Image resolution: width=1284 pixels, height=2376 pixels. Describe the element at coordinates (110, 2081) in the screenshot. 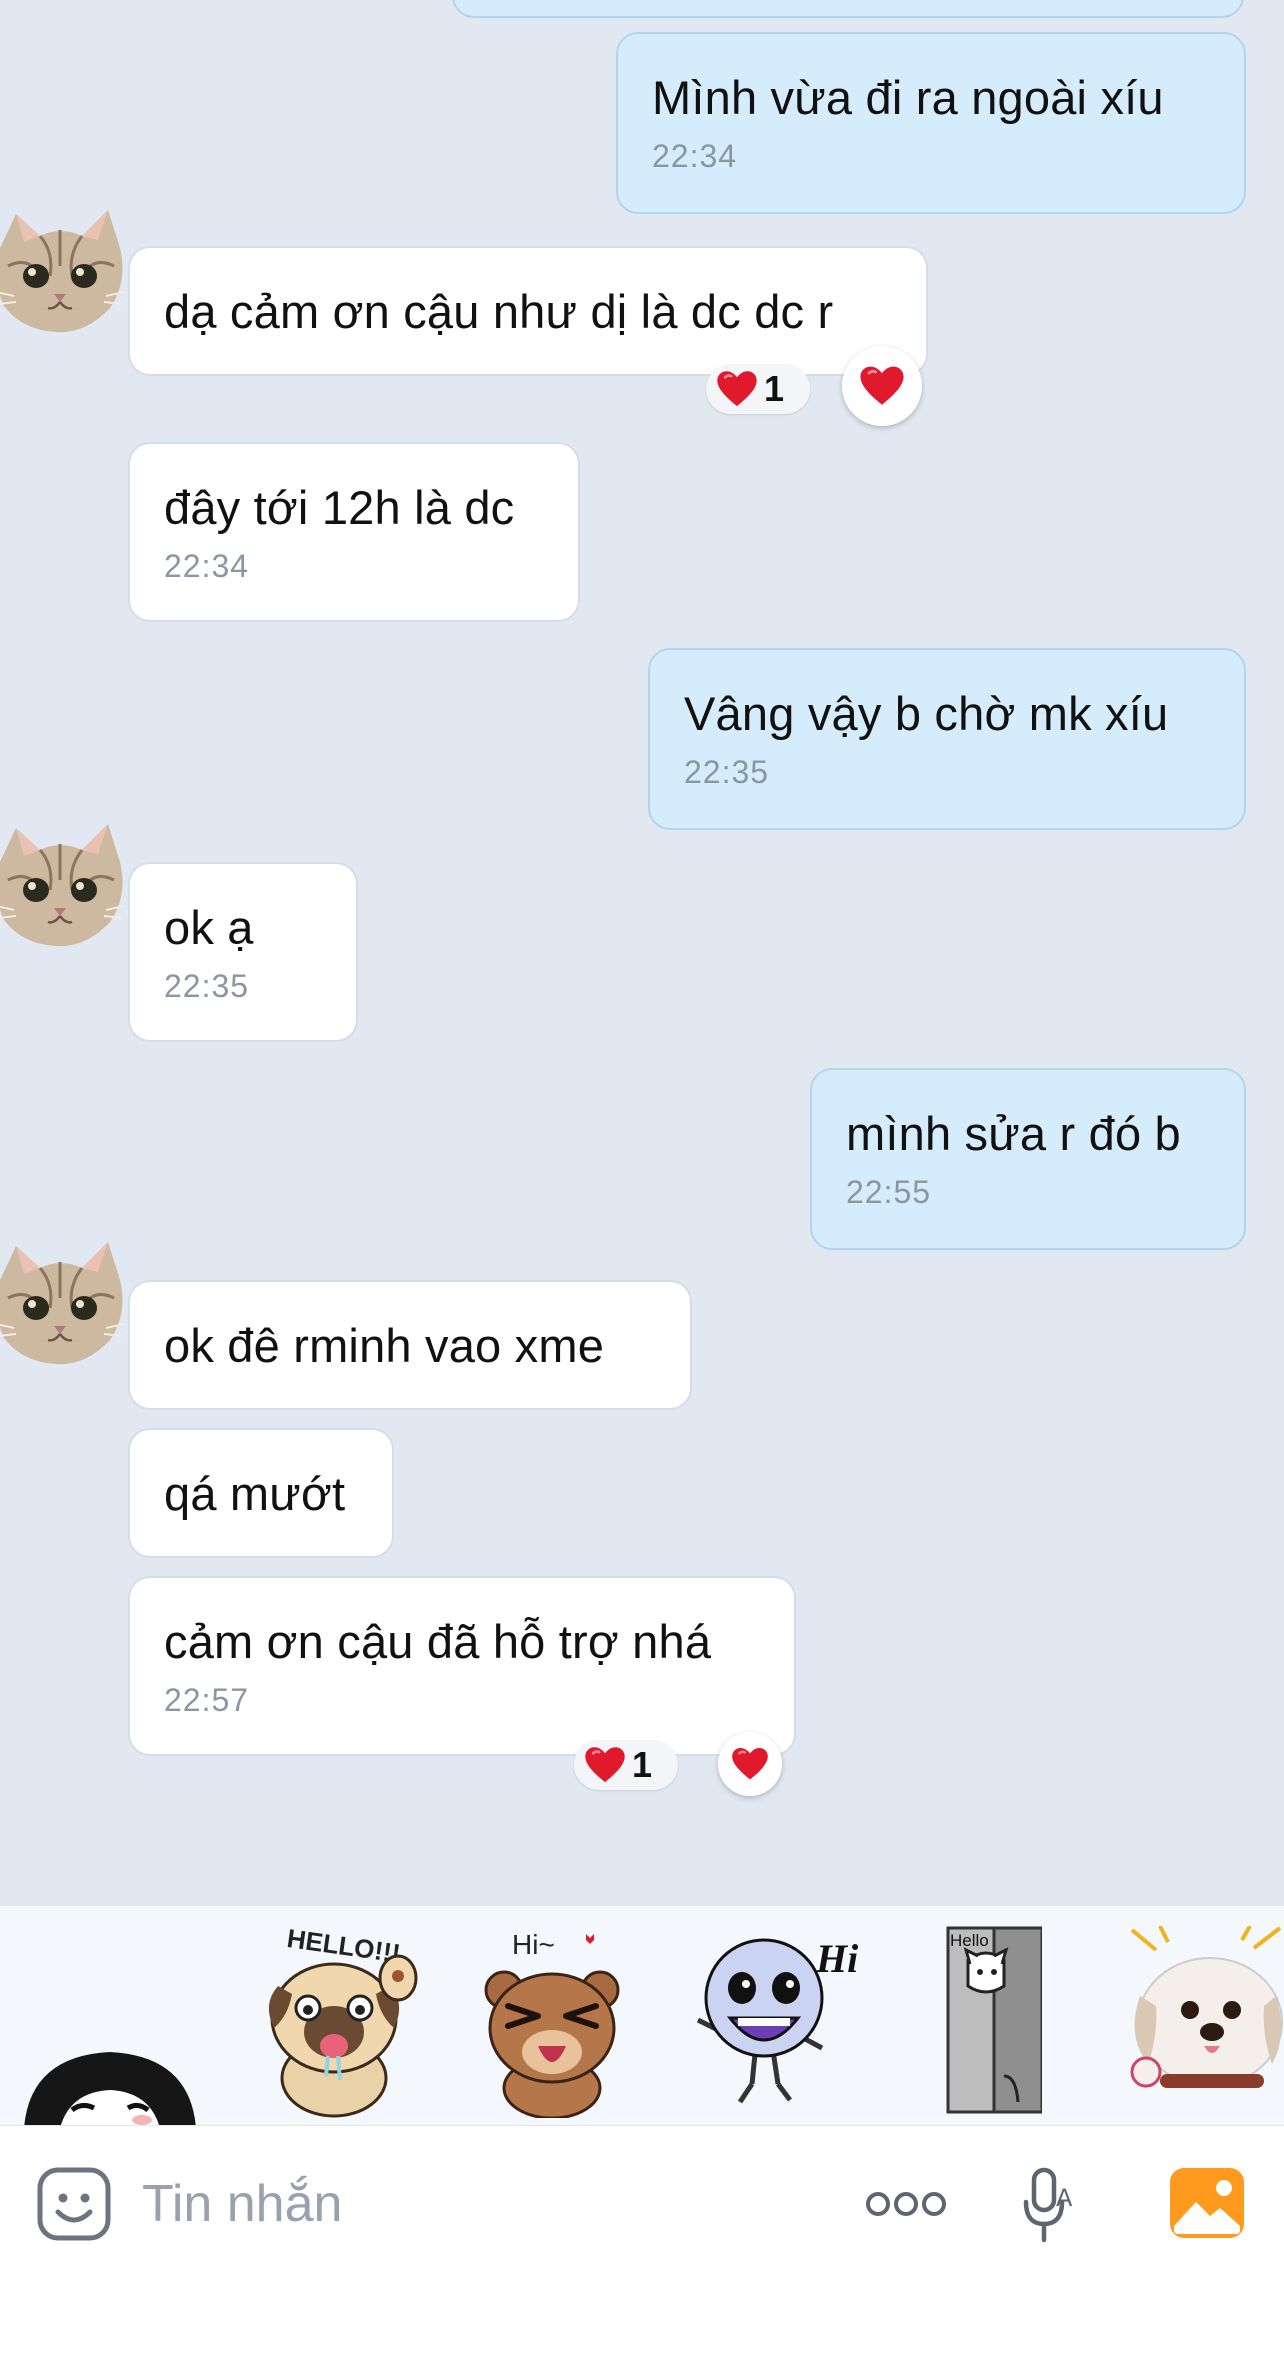

I see `girl-face-sticker` at that location.